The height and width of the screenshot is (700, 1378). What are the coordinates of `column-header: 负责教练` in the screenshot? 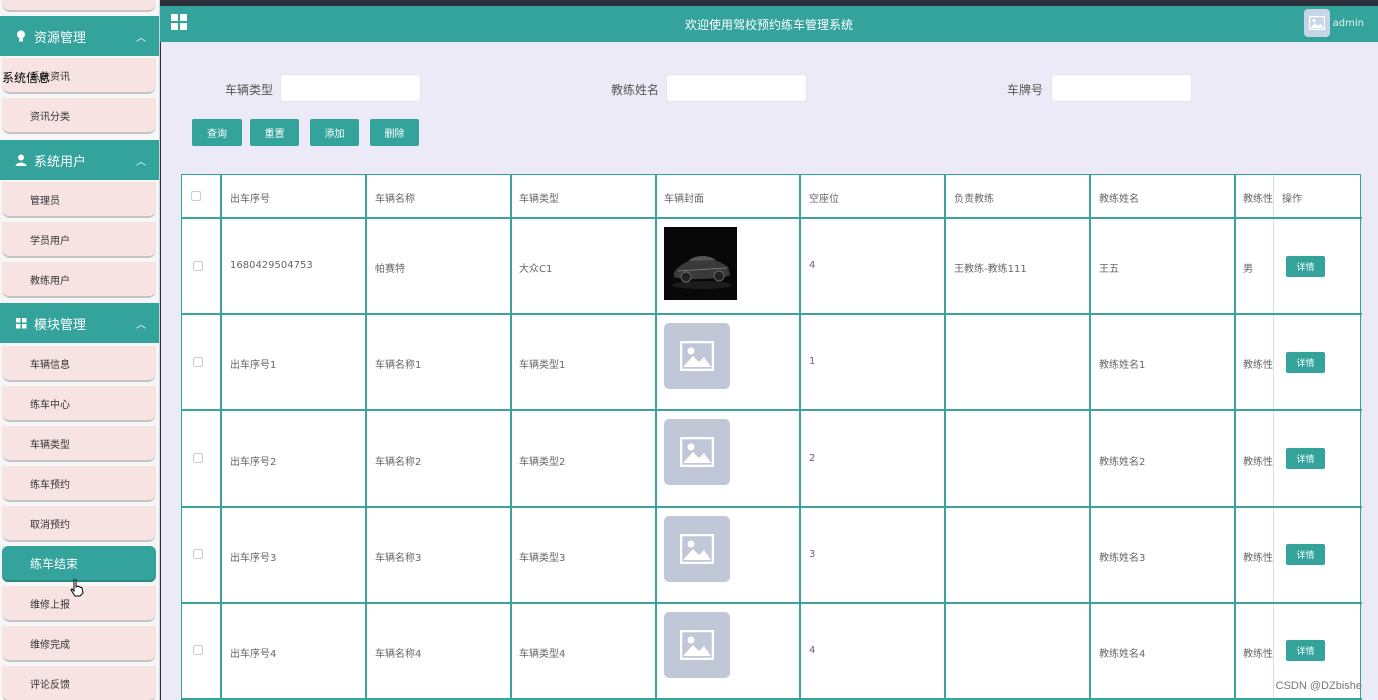 It's located at (974, 197).